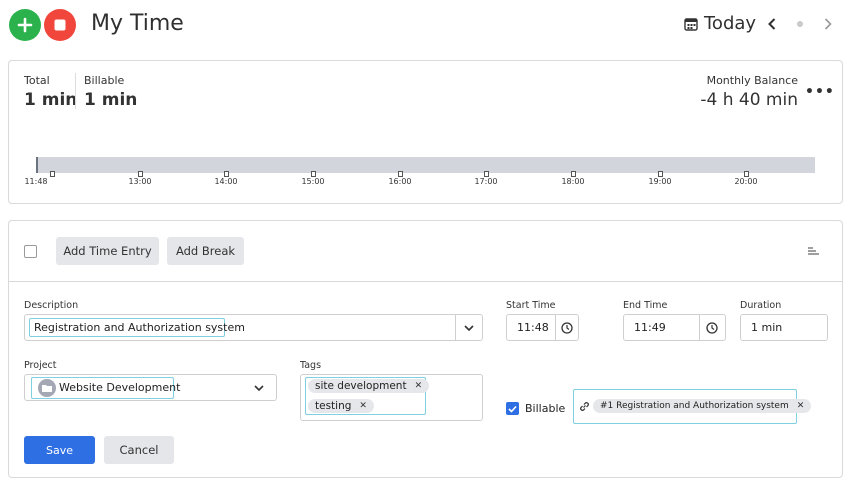  What do you see at coordinates (691, 24) in the screenshot?
I see `calendar-icon` at bounding box center [691, 24].